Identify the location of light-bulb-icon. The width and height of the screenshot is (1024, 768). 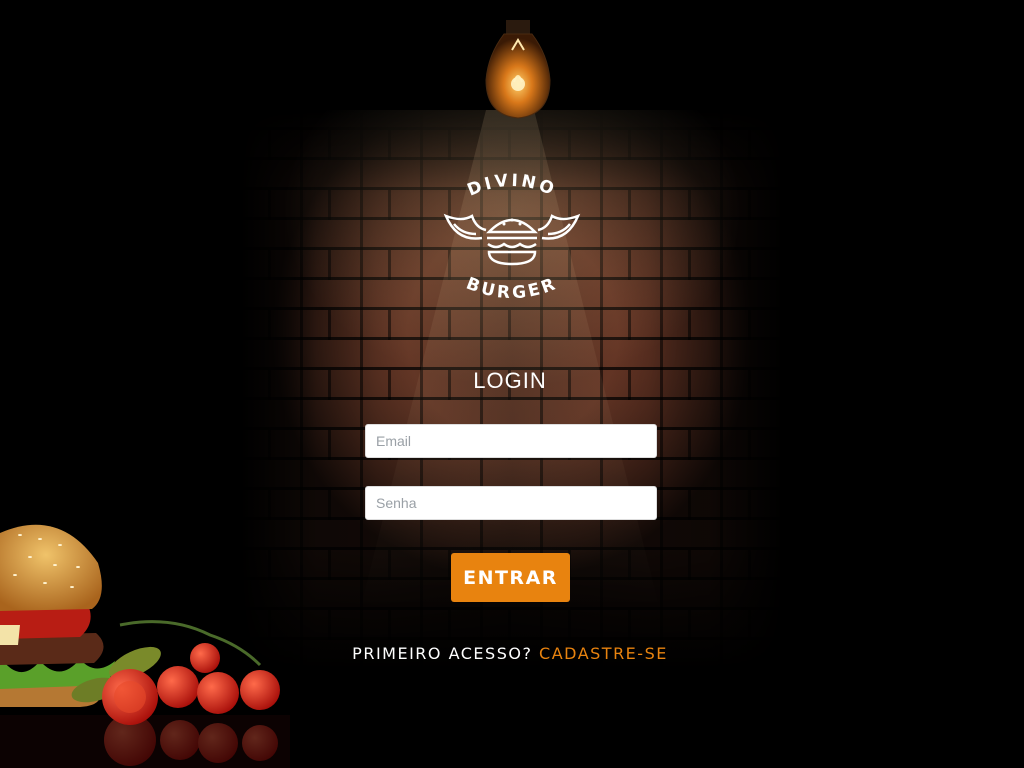
(518, 69).